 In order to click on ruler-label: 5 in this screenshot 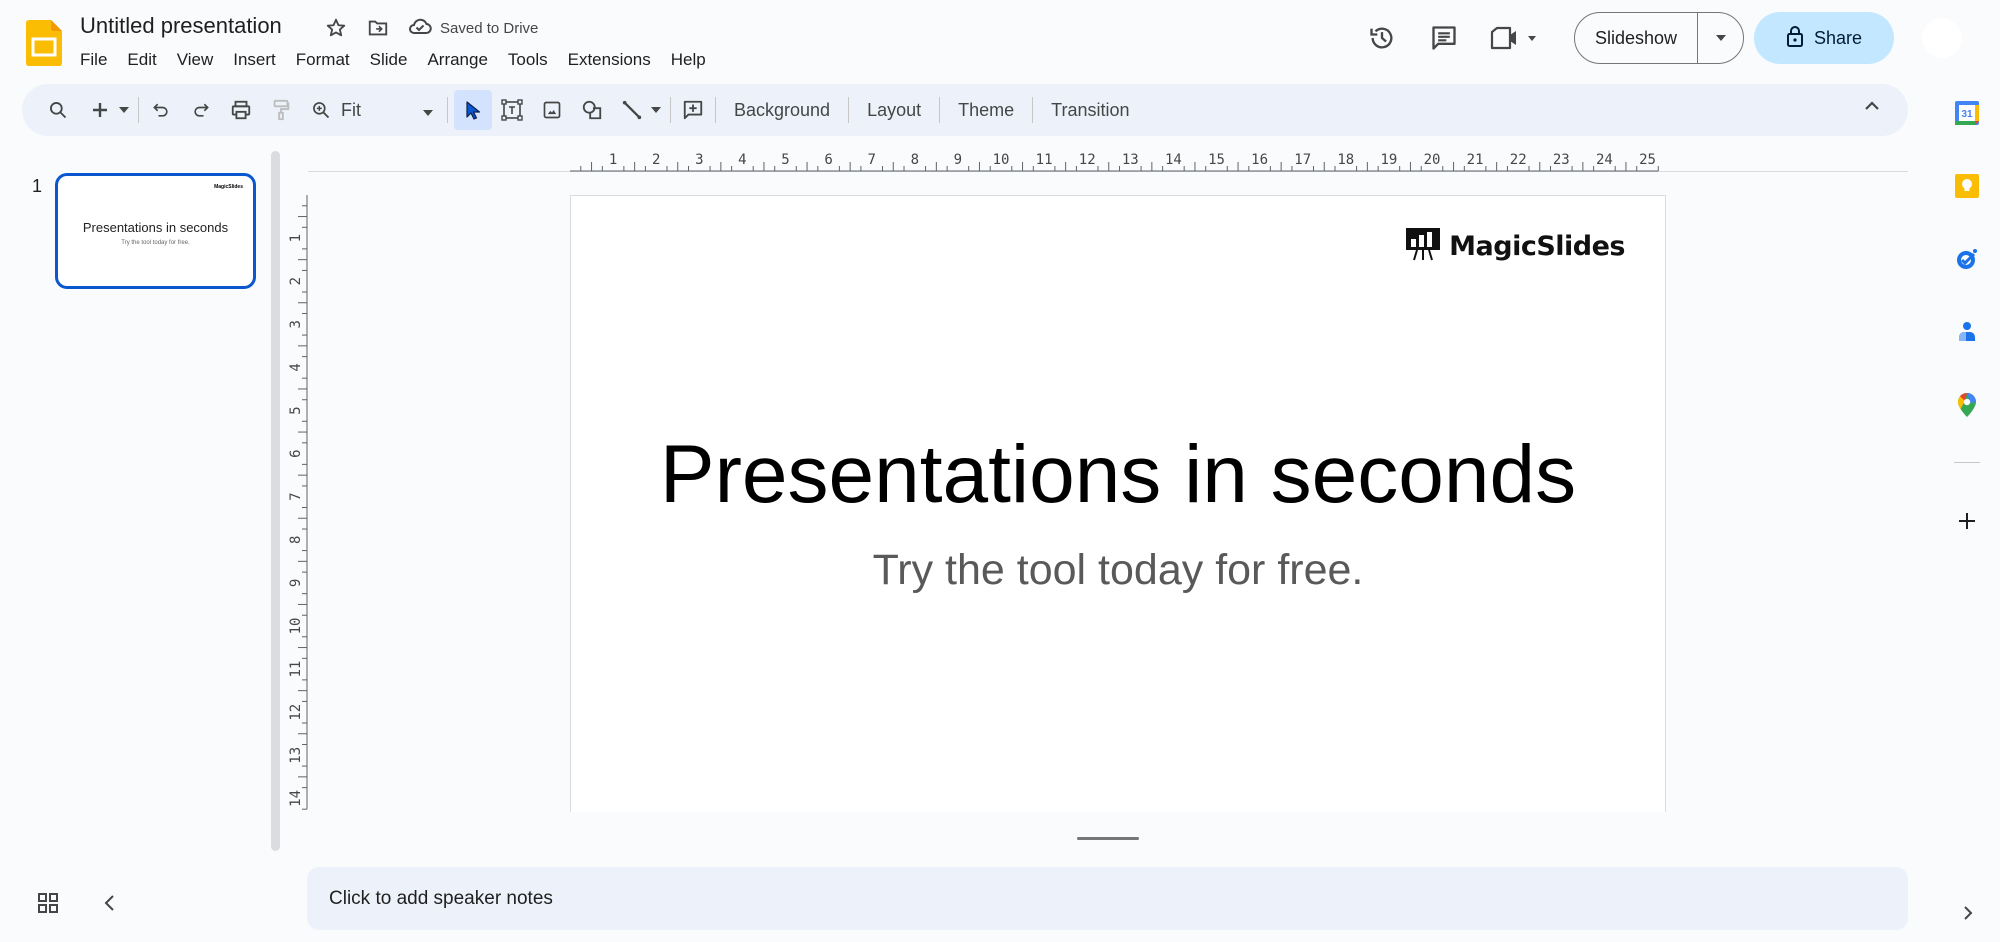, I will do `click(296, 410)`.